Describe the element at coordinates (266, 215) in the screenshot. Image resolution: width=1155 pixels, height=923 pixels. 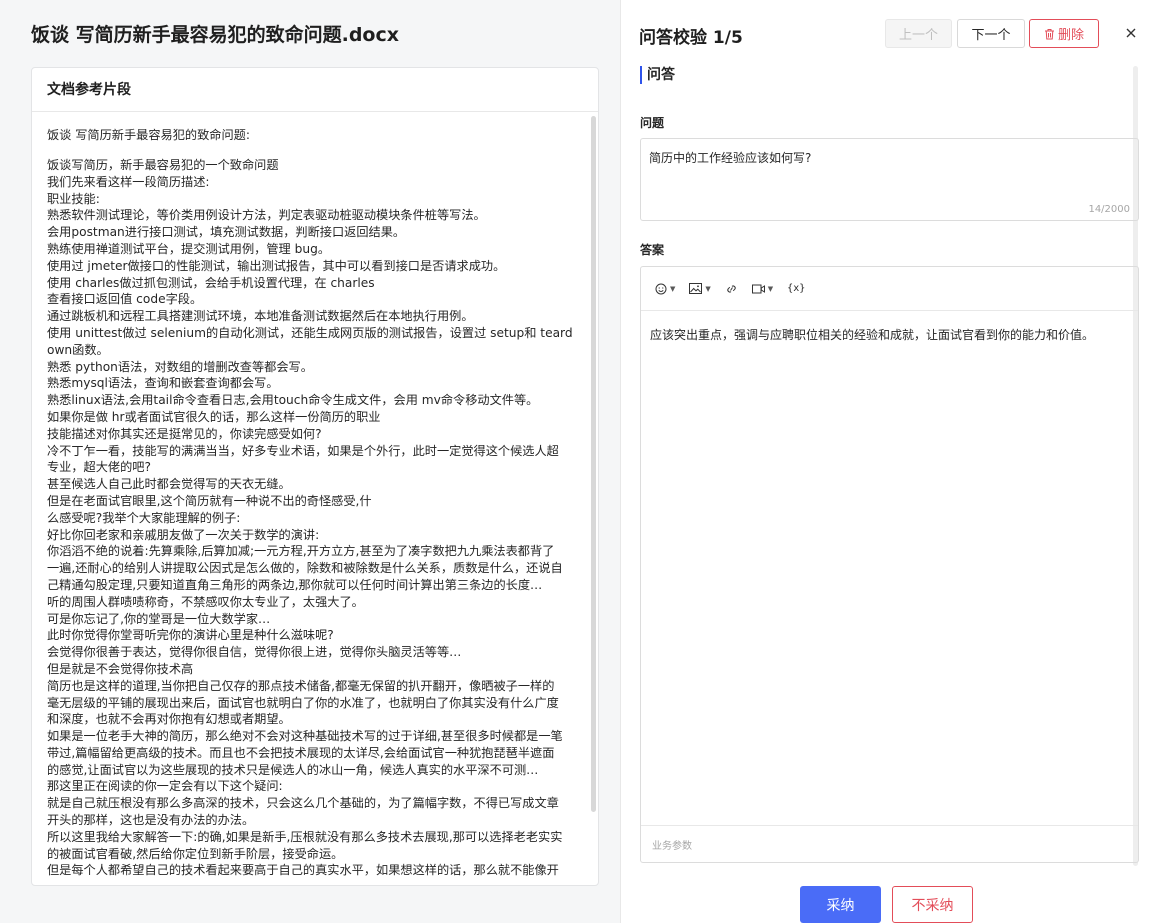
I see `reference-line: 熟悉软件测试理论，等价类用例设计方法，判定表驱动桩驱动模块条件桩等写法。` at that location.